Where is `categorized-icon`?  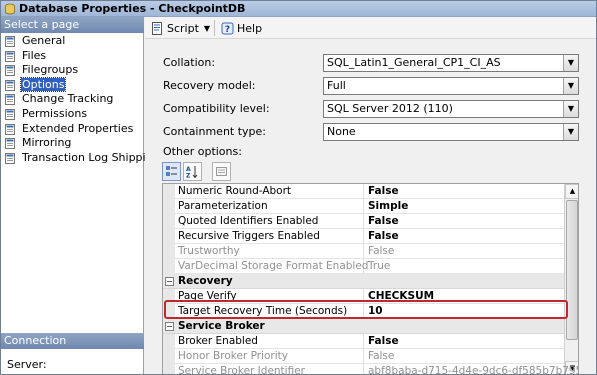 categorized-icon is located at coordinates (171, 171).